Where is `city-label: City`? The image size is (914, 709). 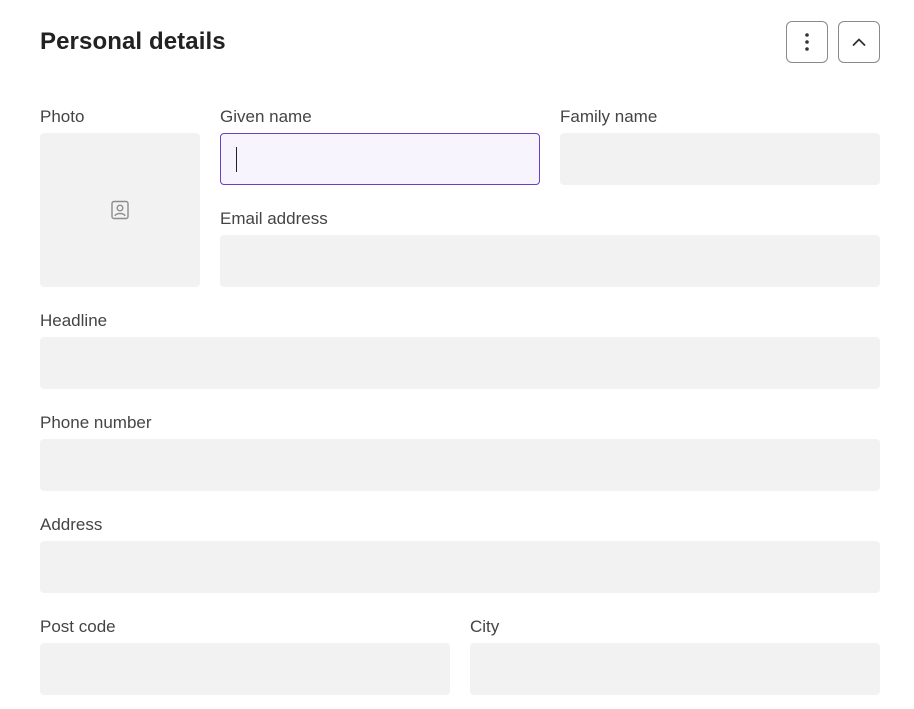
city-label: City is located at coordinates (485, 626).